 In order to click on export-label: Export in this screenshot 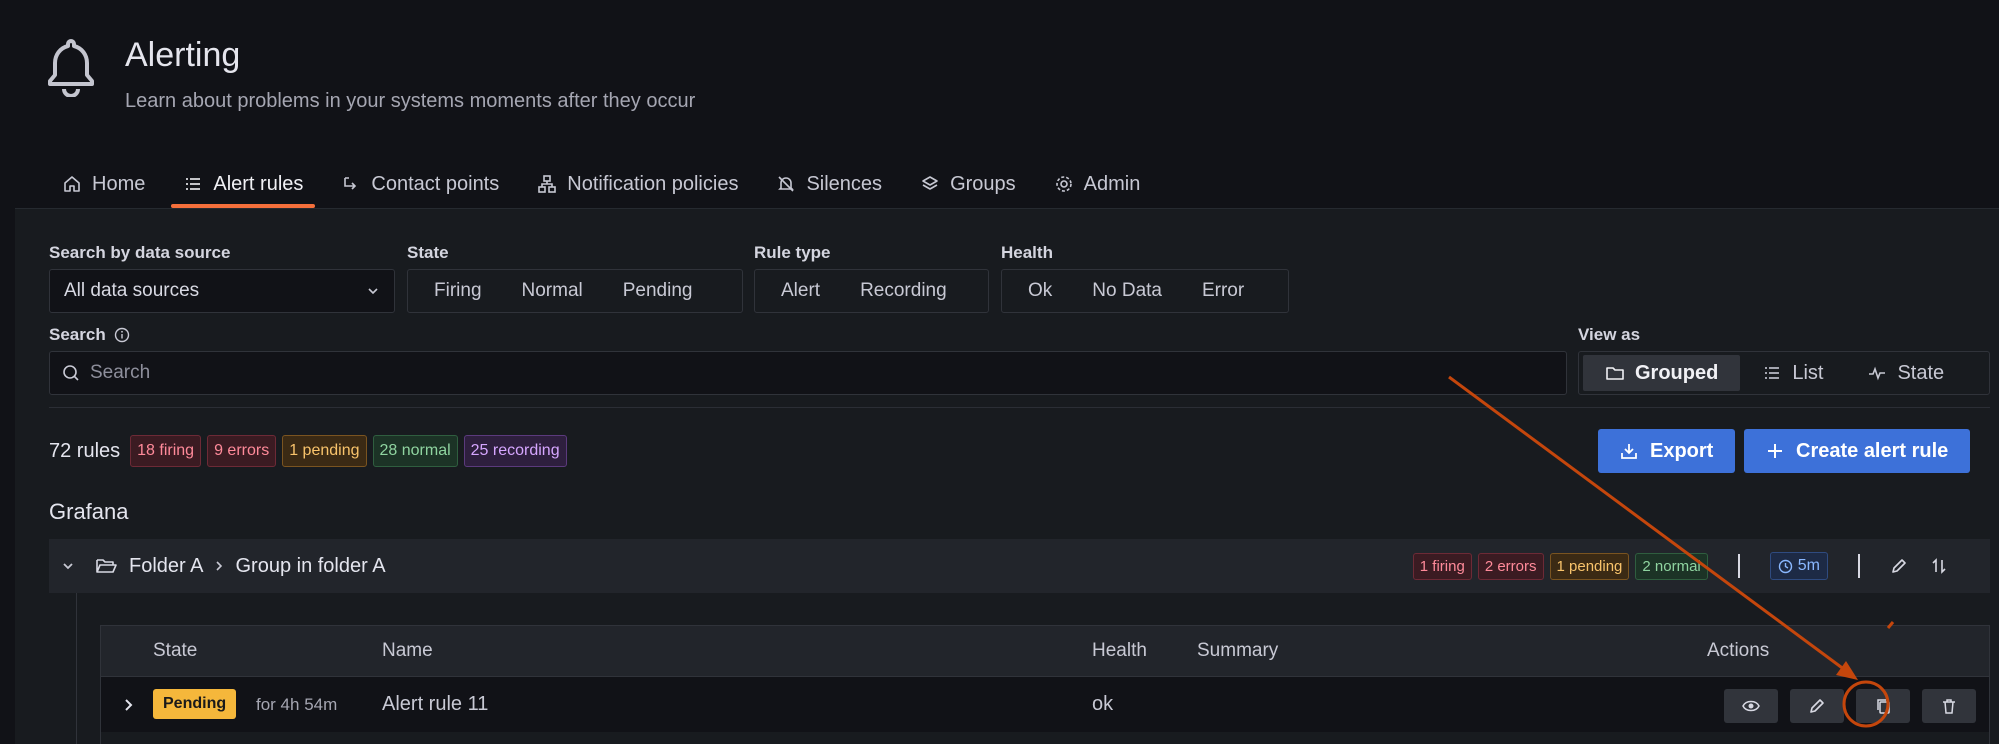, I will do `click(1682, 450)`.